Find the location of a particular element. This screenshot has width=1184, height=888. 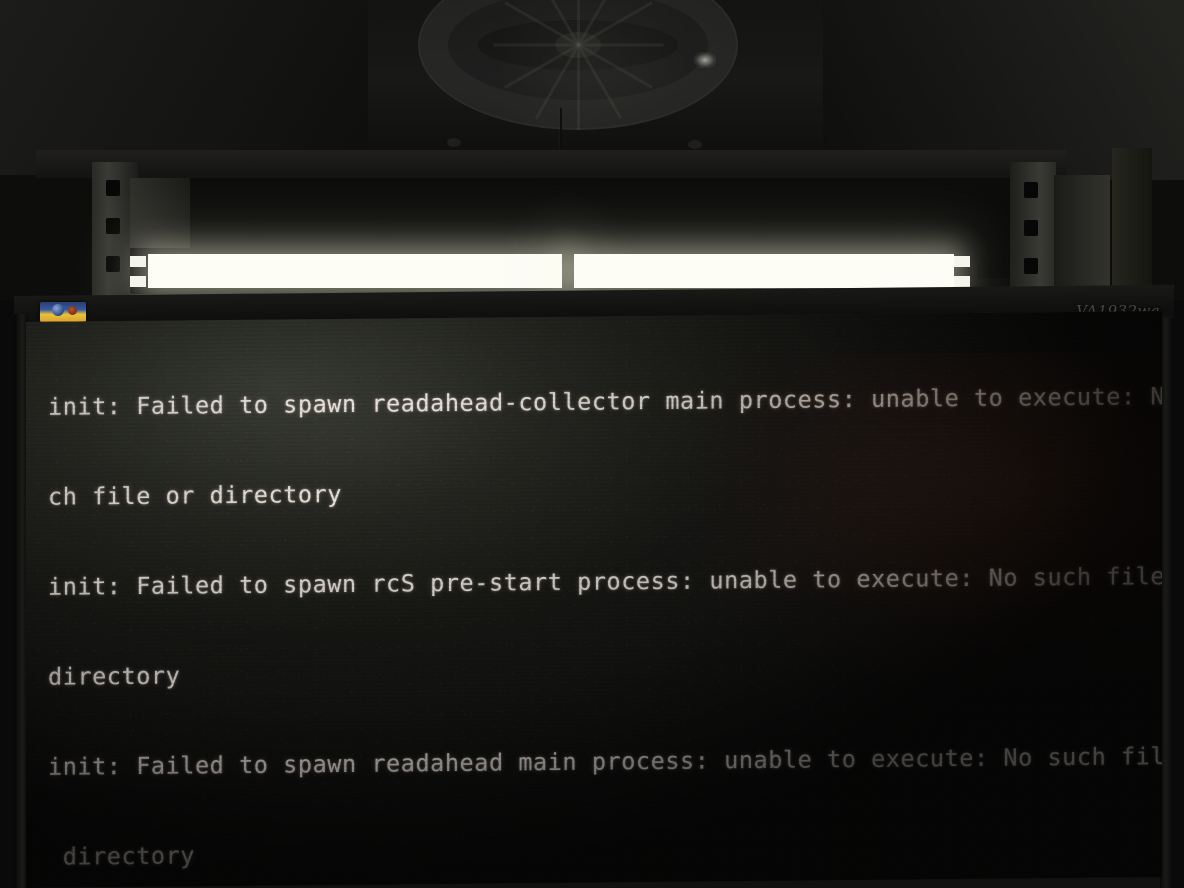

fan-specular-highlight is located at coordinates (705, 60).